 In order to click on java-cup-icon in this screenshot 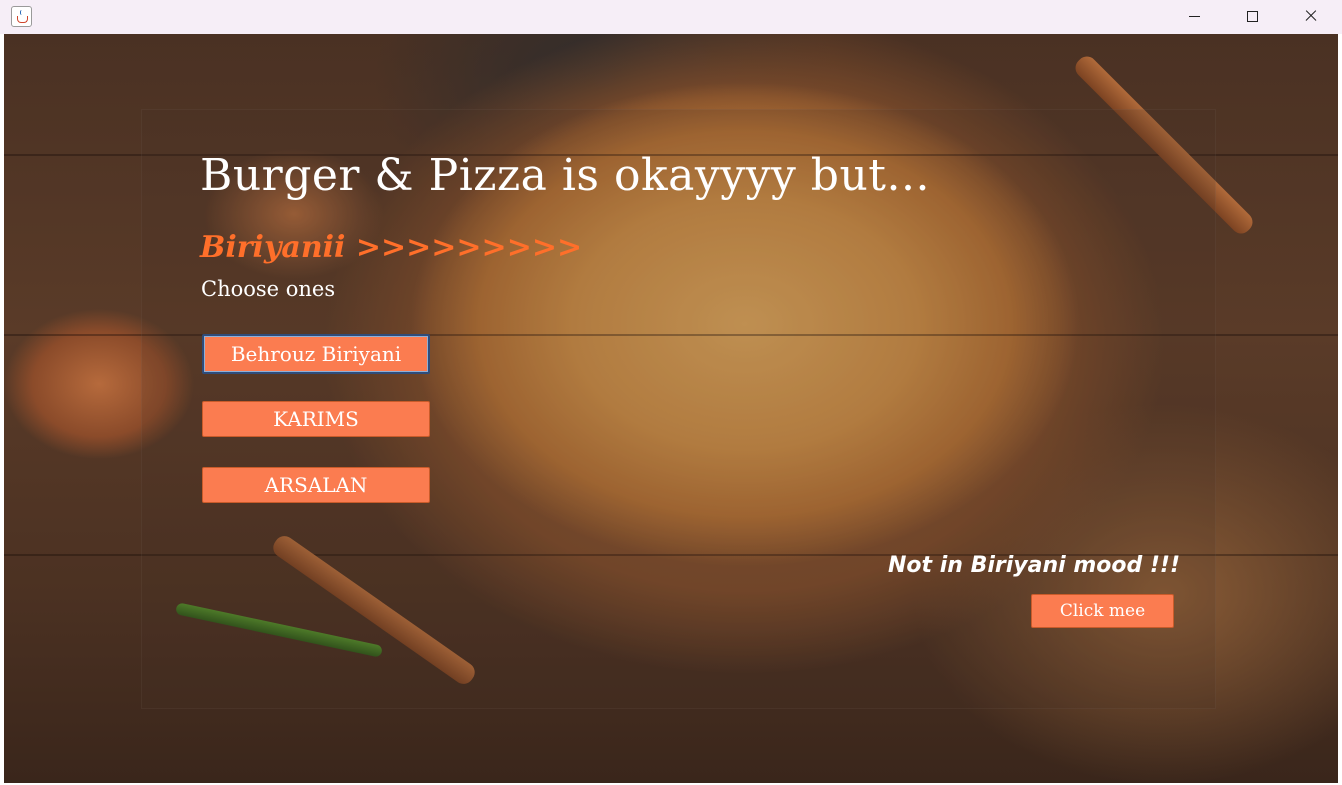, I will do `click(21, 16)`.